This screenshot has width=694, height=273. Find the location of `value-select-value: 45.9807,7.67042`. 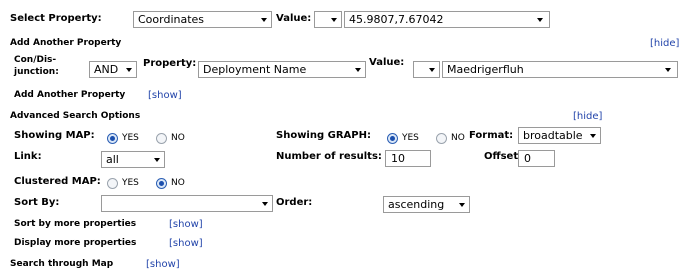

value-select-value: 45.9807,7.67042 is located at coordinates (396, 19).